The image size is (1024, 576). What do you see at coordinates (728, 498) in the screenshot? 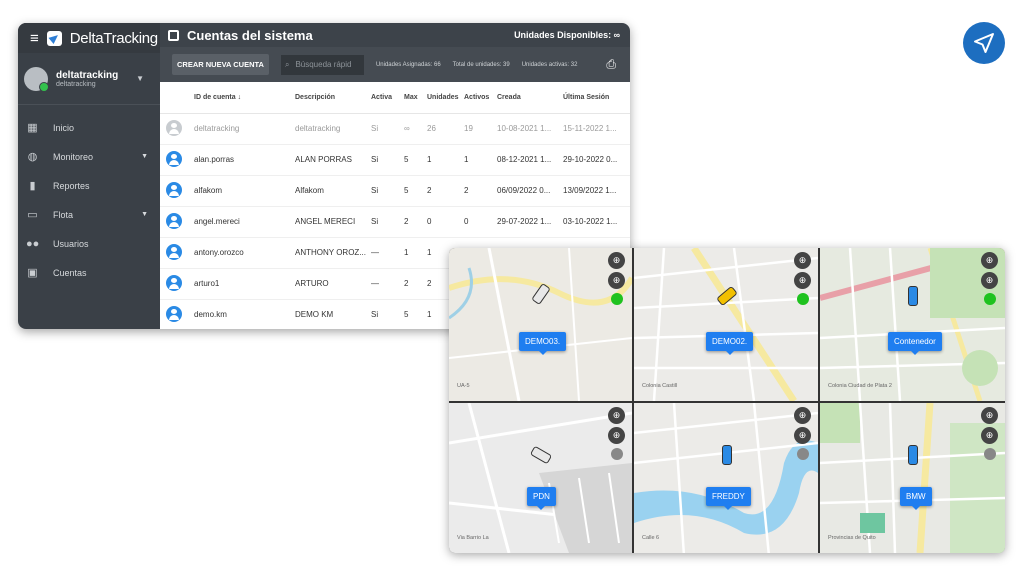
I see `vehicle-label: FREDDY` at bounding box center [728, 498].